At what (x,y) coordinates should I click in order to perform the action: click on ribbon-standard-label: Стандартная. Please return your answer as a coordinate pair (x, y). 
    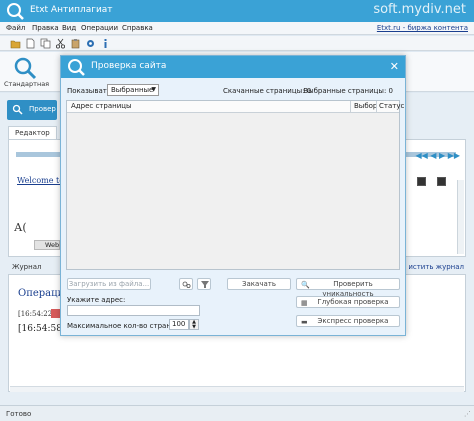
    Looking at the image, I should click on (27, 84).